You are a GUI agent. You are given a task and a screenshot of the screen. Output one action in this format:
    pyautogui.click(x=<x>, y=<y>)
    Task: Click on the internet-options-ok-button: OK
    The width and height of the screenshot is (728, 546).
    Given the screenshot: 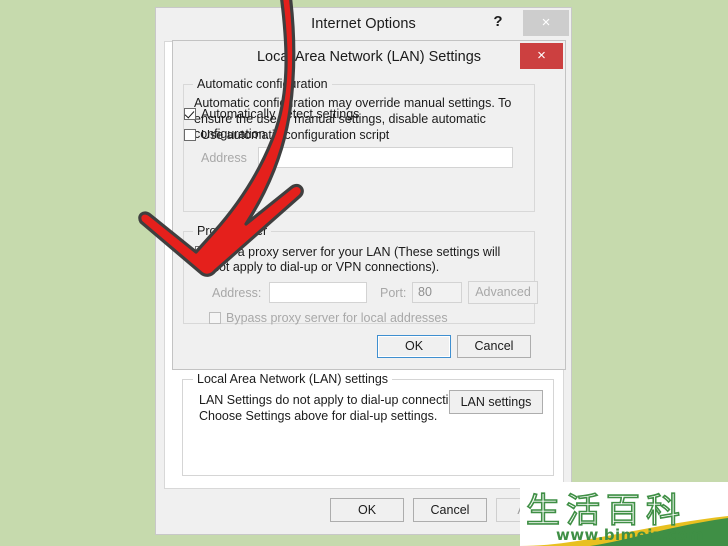 What is the action you would take?
    pyautogui.click(x=367, y=510)
    